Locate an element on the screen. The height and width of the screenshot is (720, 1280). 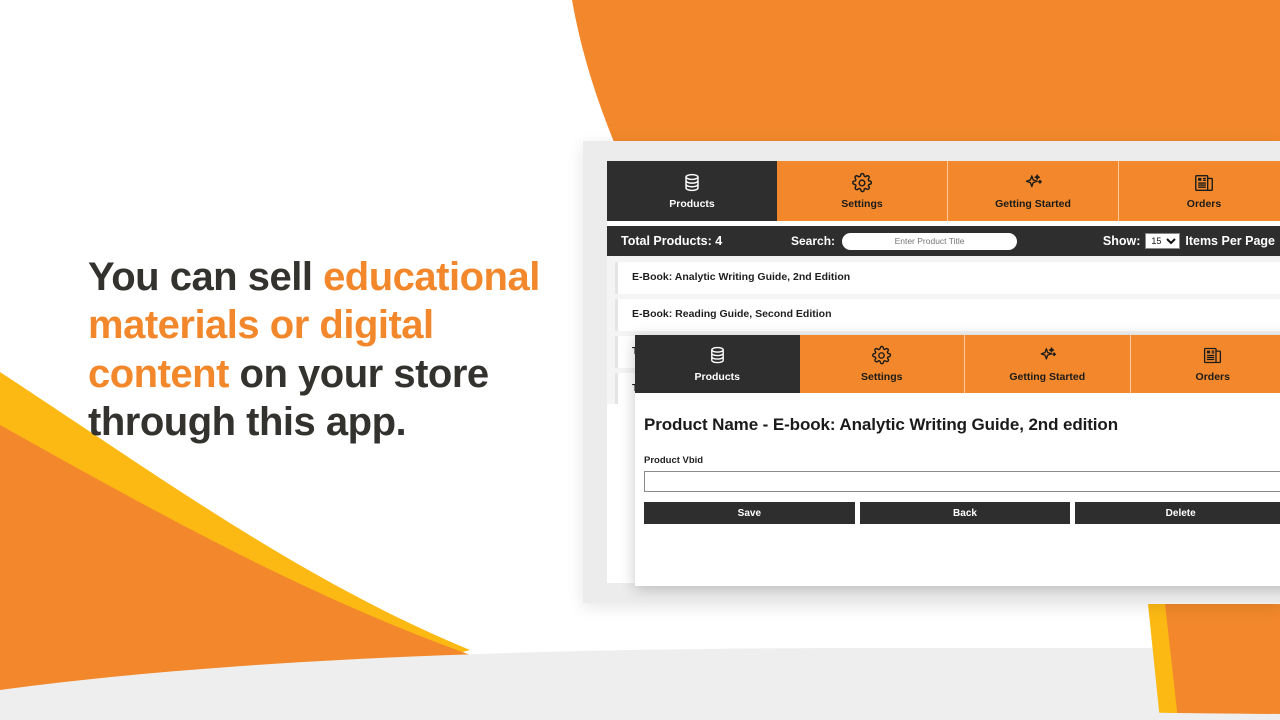
product-title: E-Book: Reading Guide, Second Edition is located at coordinates (732, 313).